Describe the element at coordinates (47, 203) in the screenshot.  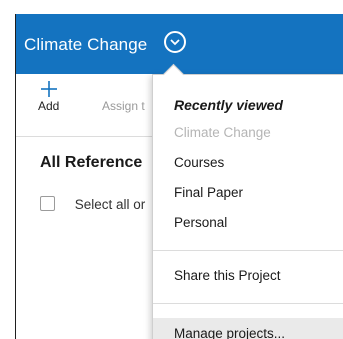
I see `select-all-checkbox` at that location.